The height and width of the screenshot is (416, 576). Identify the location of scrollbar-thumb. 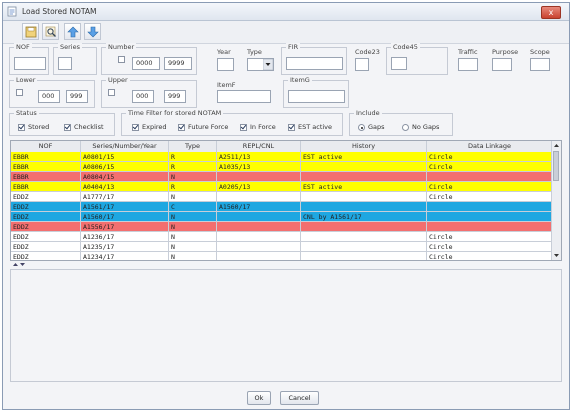
(556, 166).